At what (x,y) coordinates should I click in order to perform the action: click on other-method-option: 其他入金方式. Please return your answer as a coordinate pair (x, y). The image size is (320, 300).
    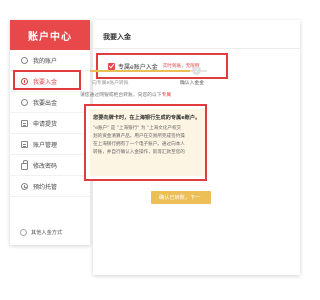
    Looking at the image, I should click on (41, 232).